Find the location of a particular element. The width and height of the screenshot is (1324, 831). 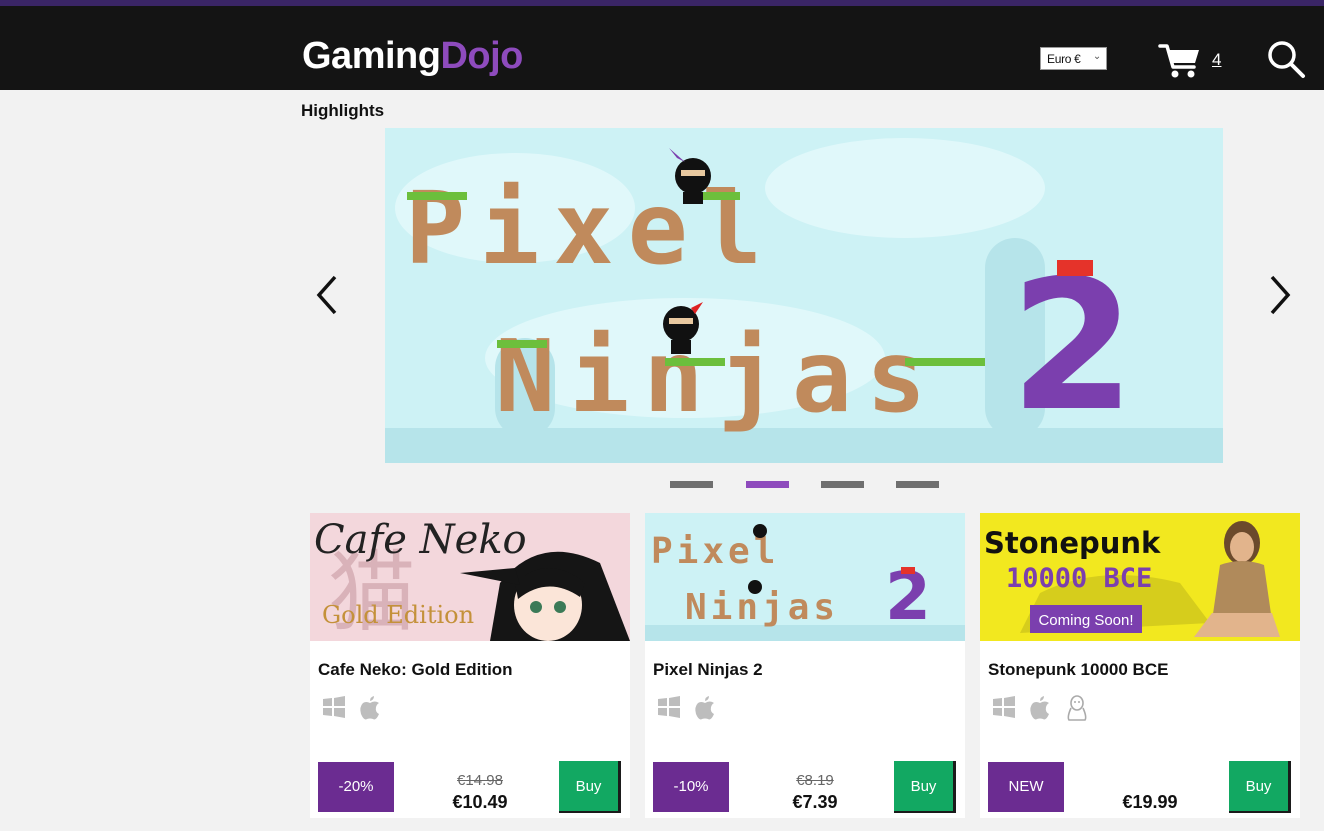

banner-title-line2: Ninjas is located at coordinates (717, 376).